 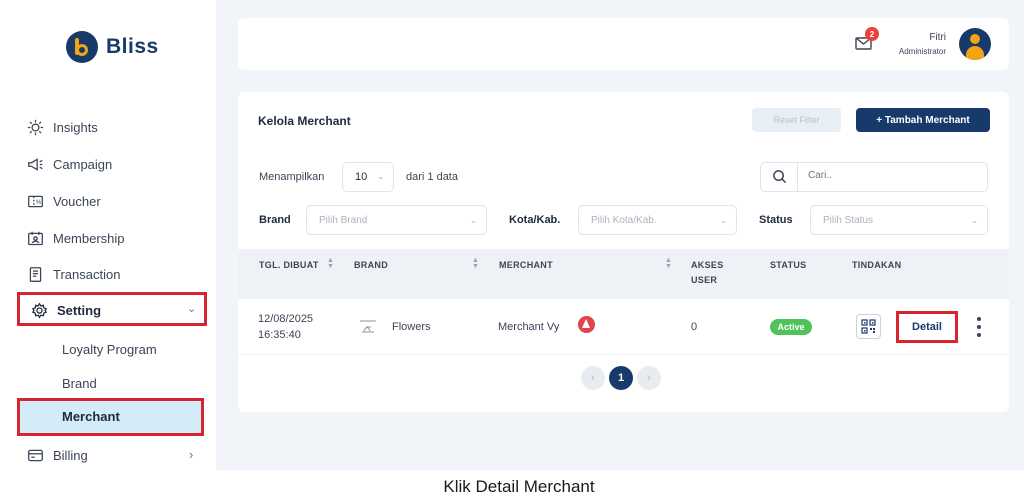 I want to click on add-merchant-button: + Tambah Merchant, so click(x=923, y=120).